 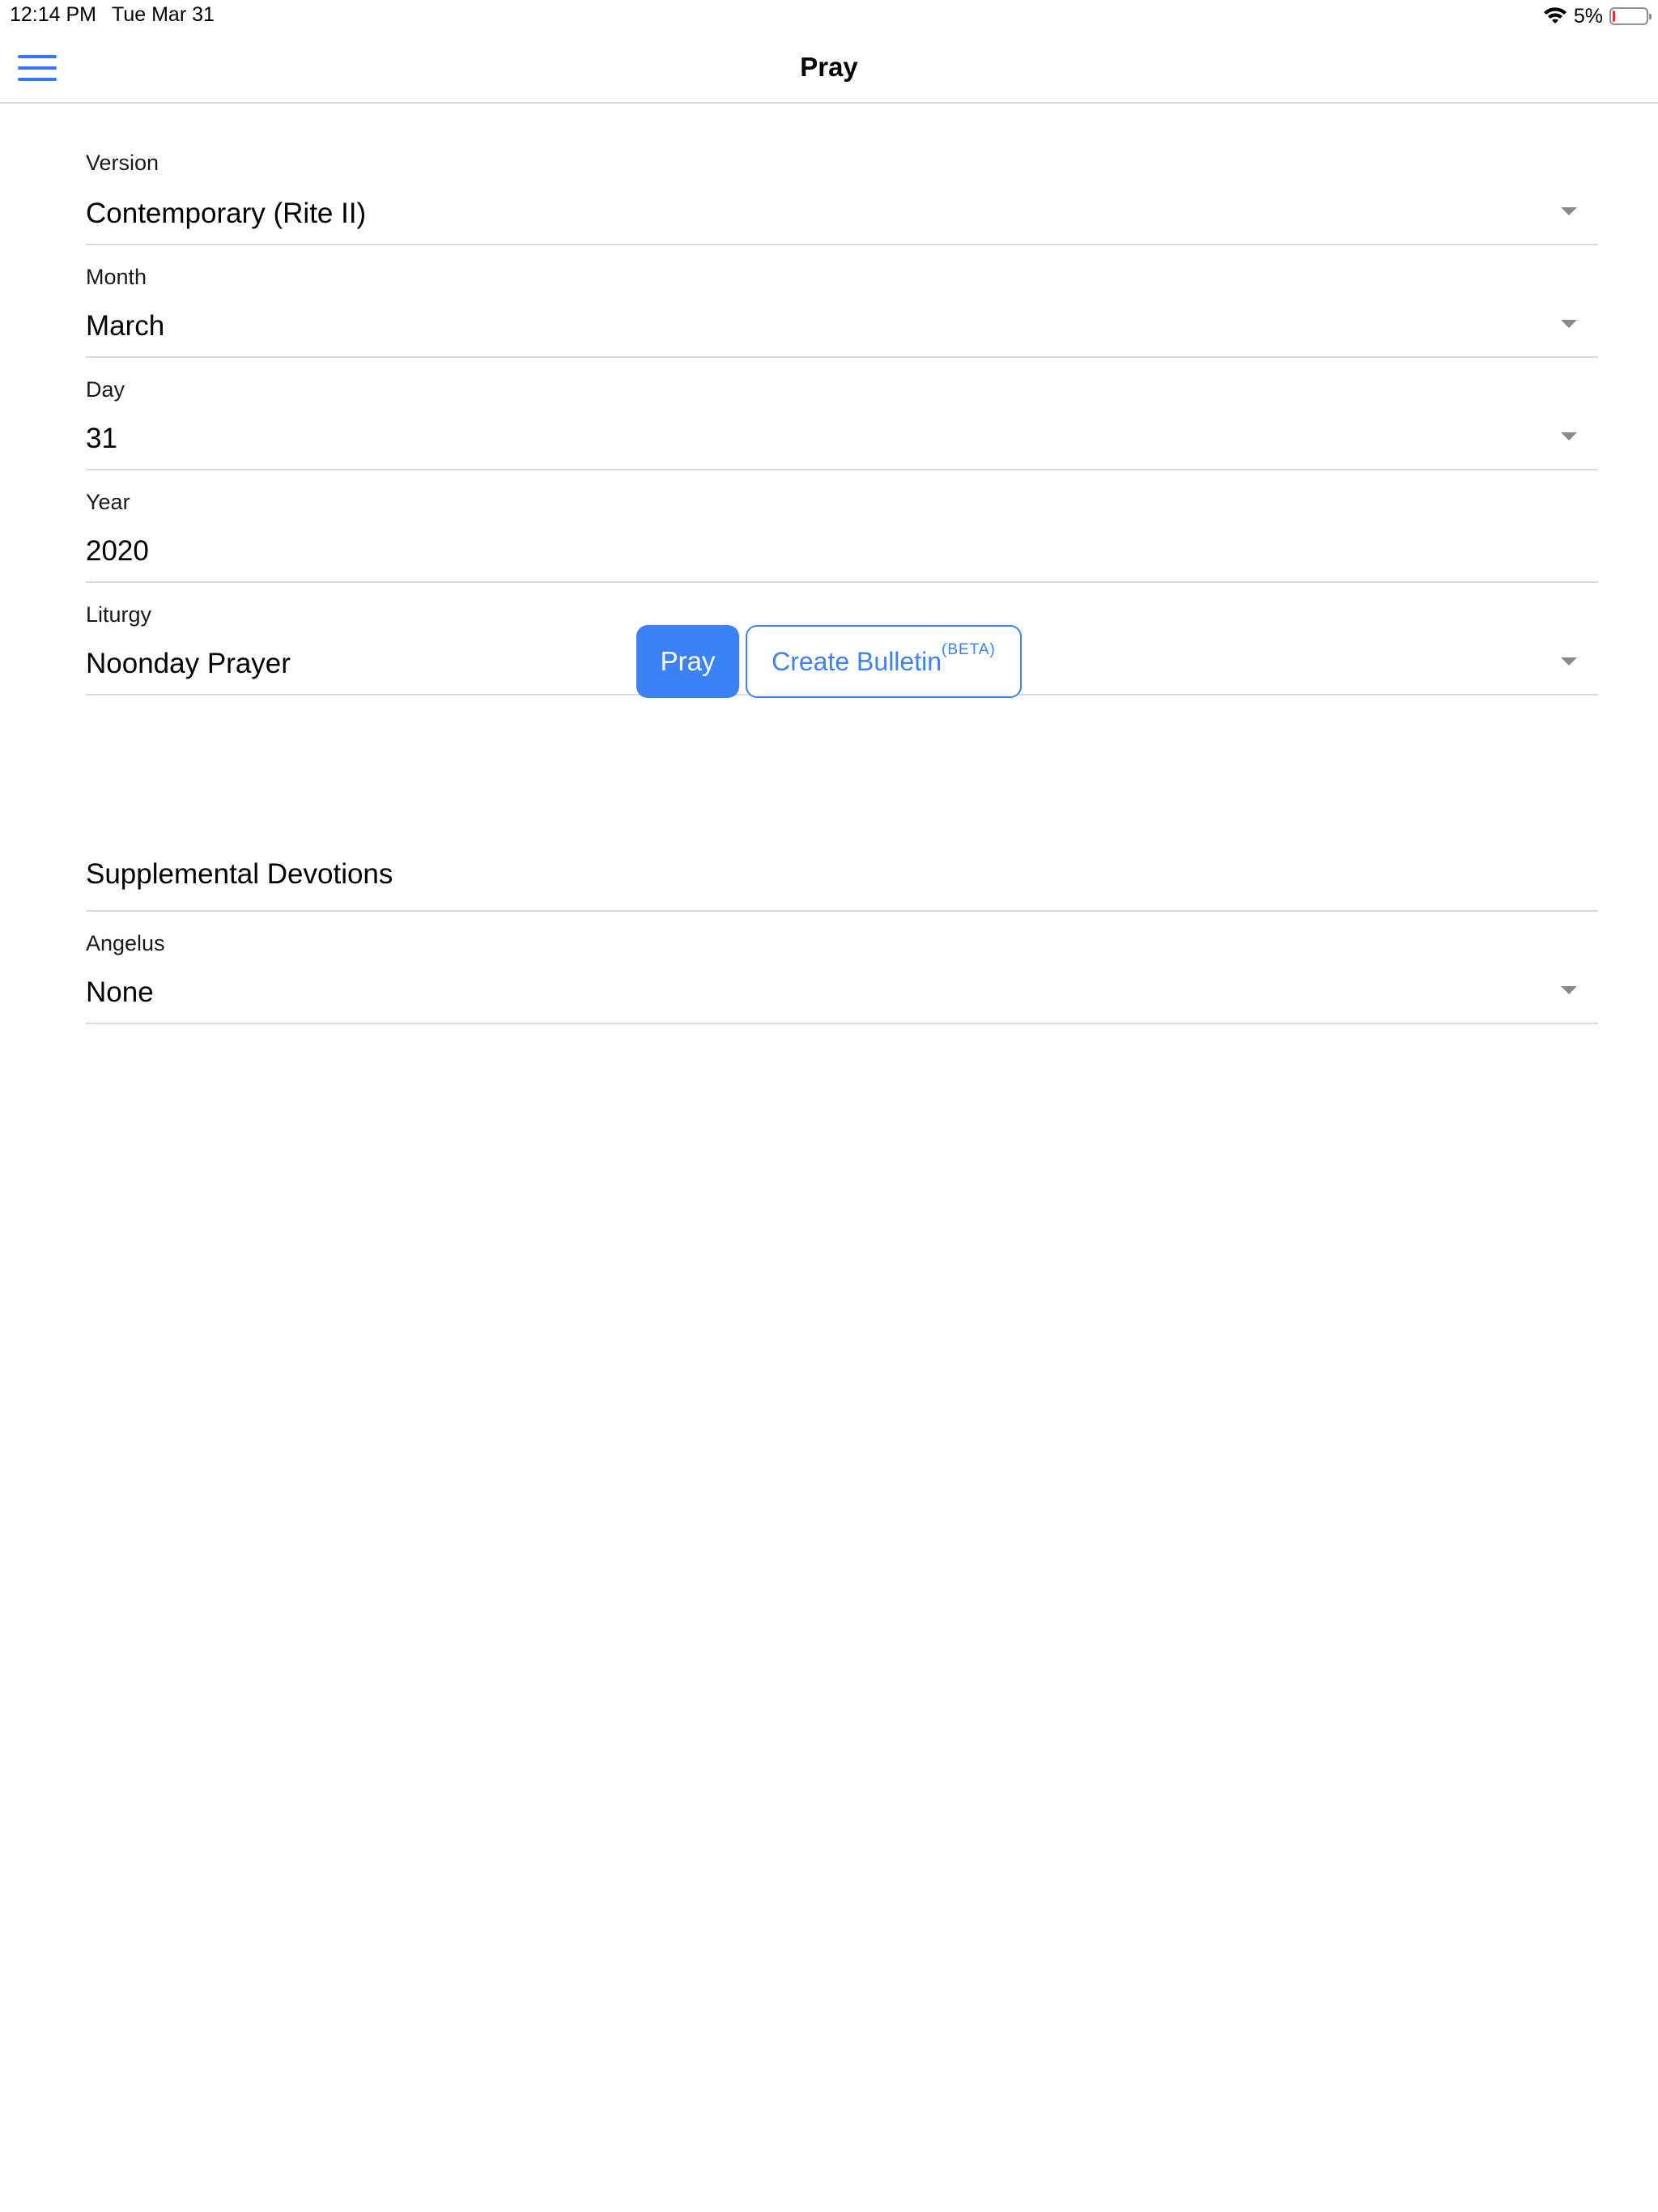 I want to click on page-title: Pray, so click(x=829, y=67).